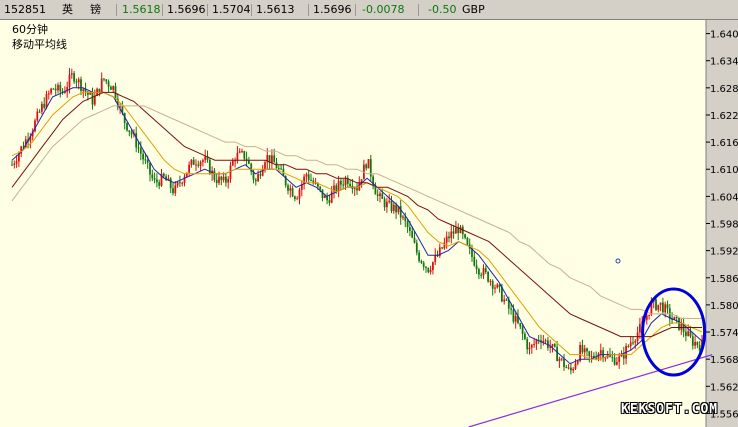  I want to click on quote-4: 1.5613, so click(275, 9).